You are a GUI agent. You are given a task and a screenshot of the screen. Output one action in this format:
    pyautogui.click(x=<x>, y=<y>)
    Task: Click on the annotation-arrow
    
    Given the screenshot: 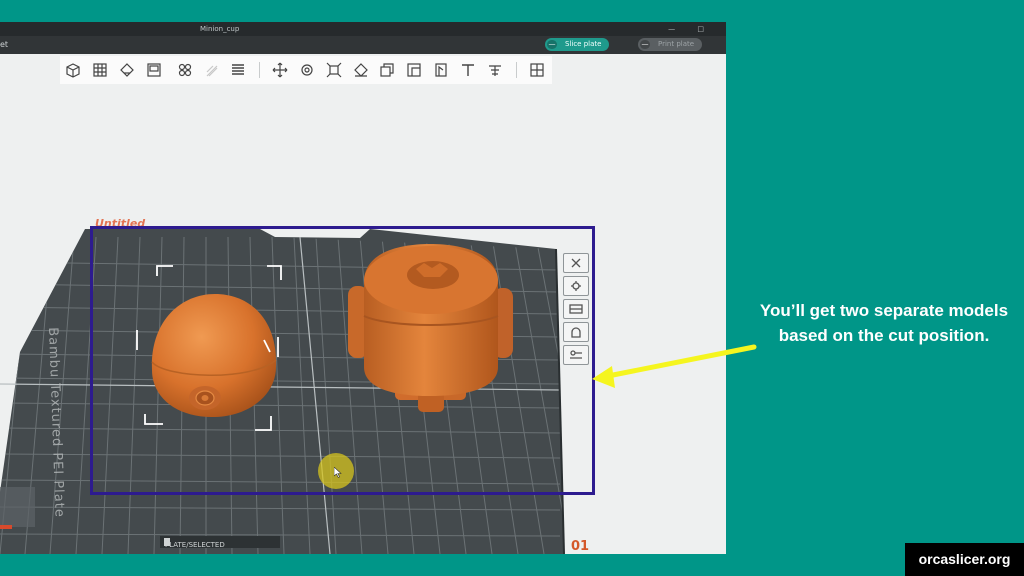 What is the action you would take?
    pyautogui.click(x=674, y=366)
    